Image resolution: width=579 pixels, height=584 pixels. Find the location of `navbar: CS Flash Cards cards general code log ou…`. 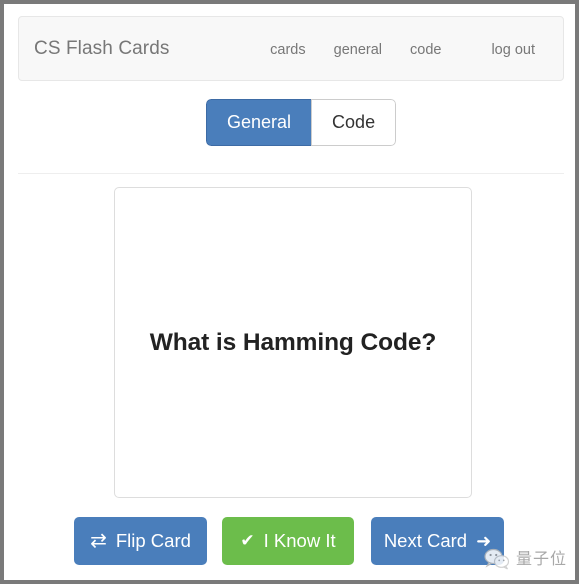

navbar: CS Flash Cards cards general code log ou… is located at coordinates (291, 48).